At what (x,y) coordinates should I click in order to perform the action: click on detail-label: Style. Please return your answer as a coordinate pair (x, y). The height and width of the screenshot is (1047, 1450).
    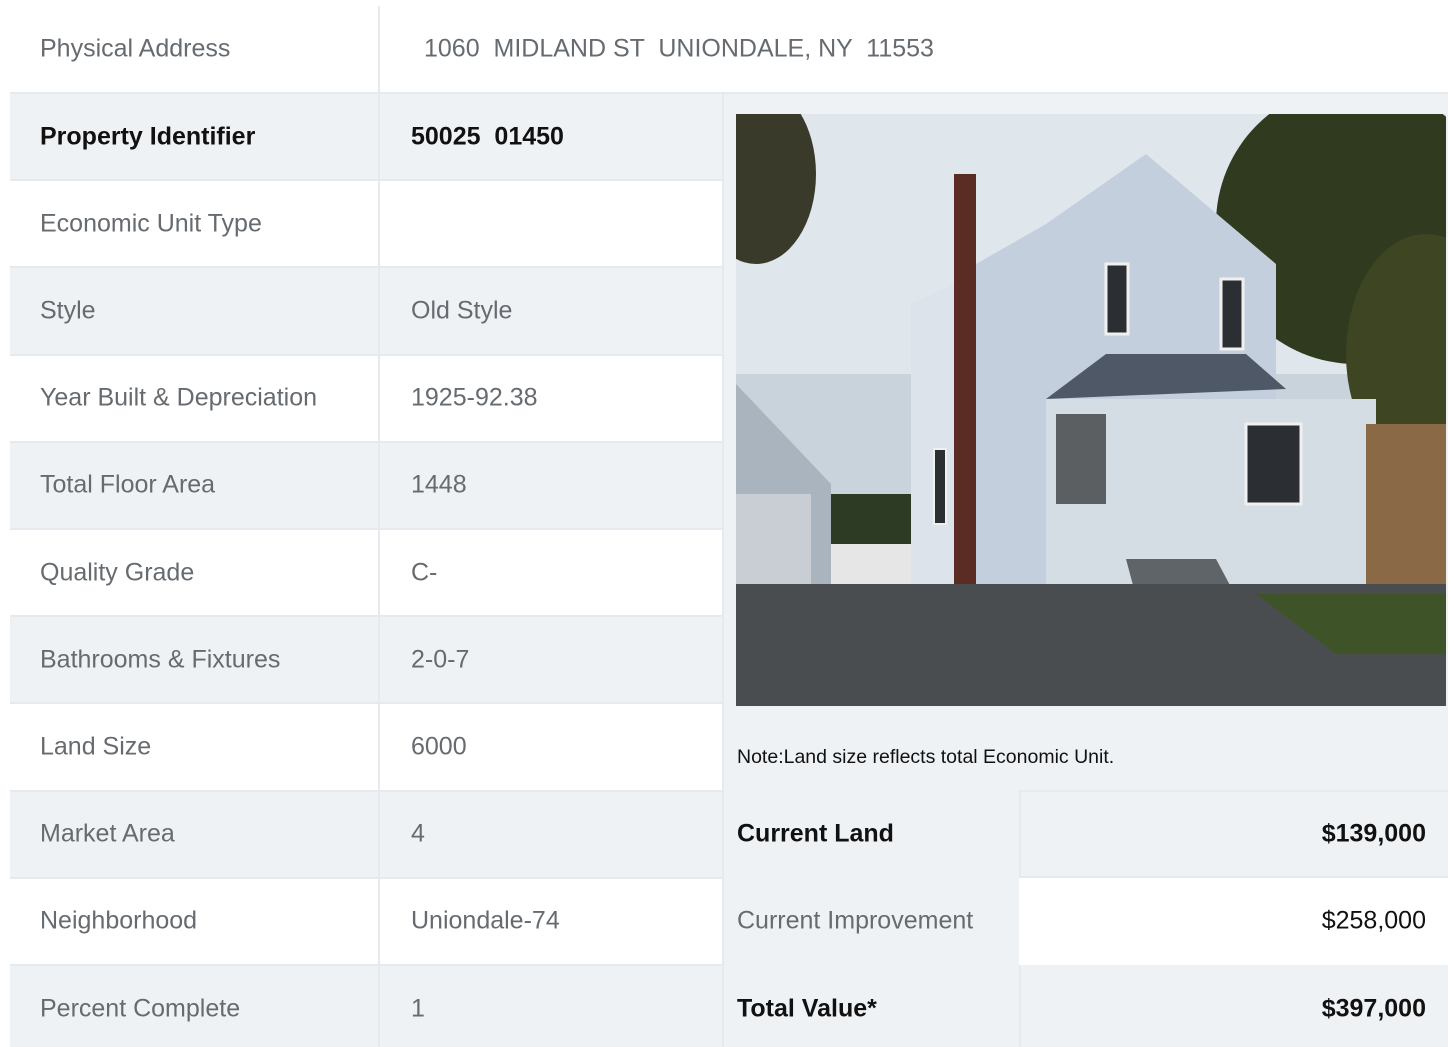
    Looking at the image, I should click on (68, 310).